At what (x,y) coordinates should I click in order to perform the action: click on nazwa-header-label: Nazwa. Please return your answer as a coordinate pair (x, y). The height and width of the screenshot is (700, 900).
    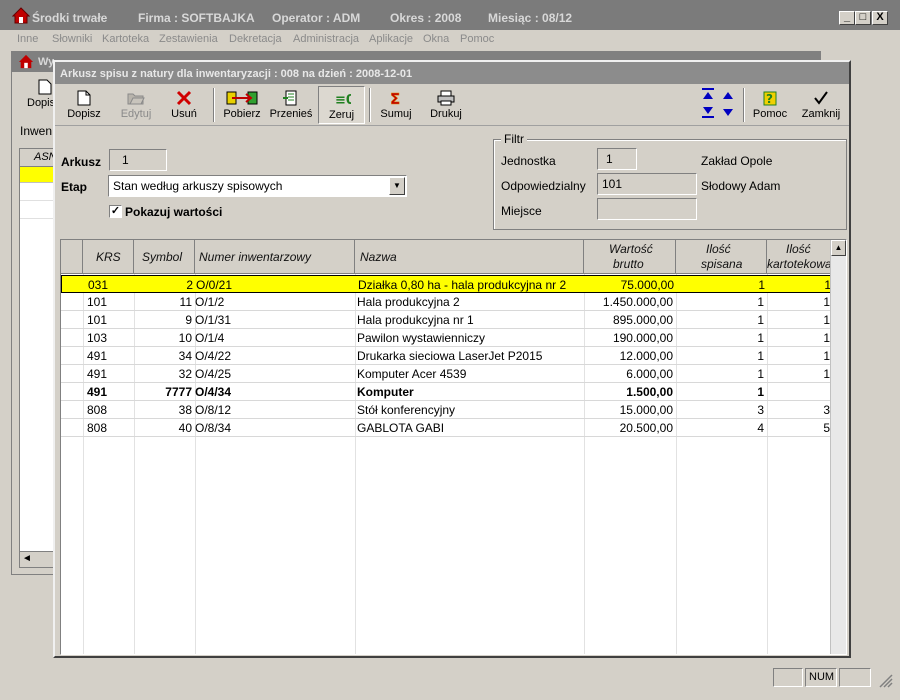
    Looking at the image, I should click on (378, 257).